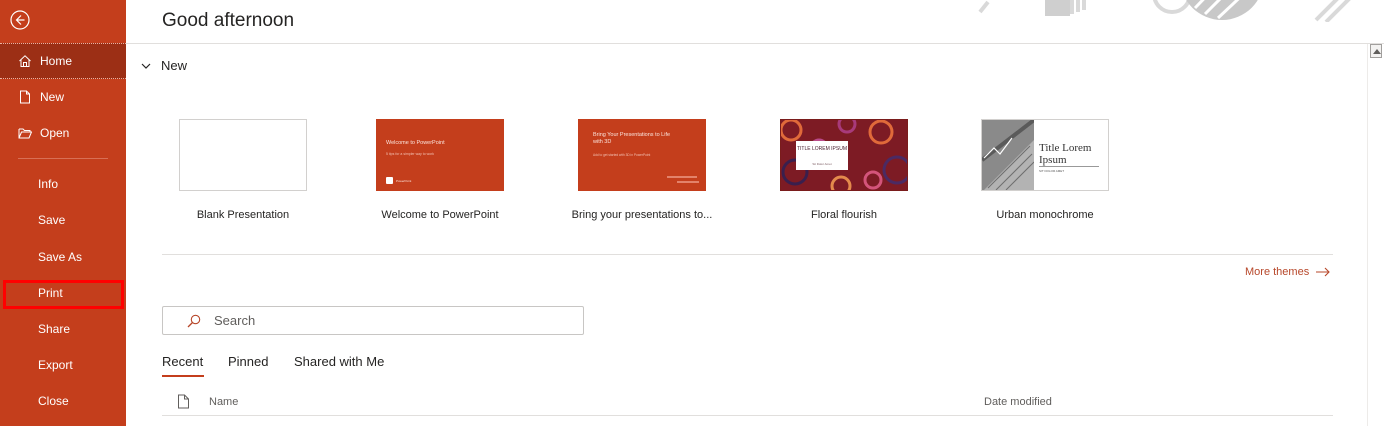 The image size is (1384, 426). I want to click on open-folder-icon, so click(25, 133).